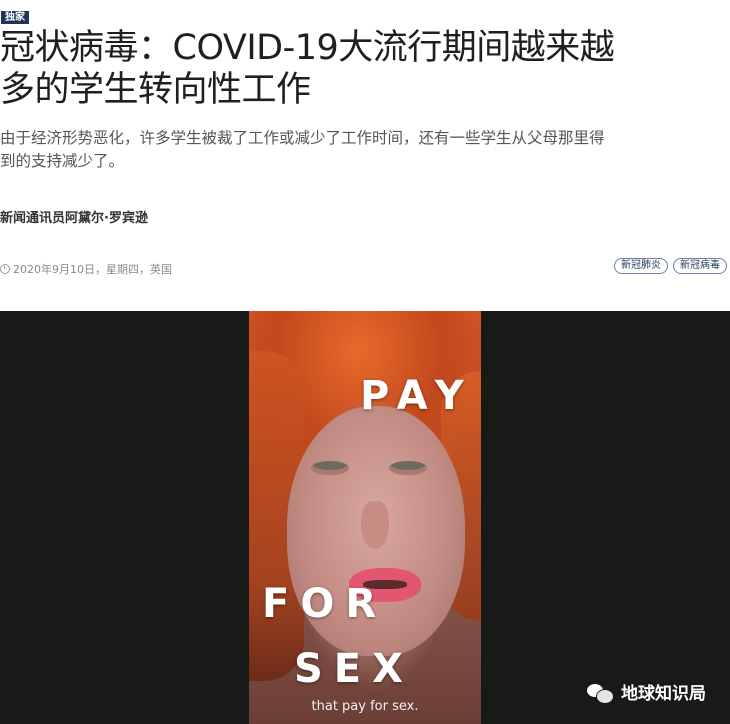 The image size is (730, 724). What do you see at coordinates (600, 693) in the screenshot?
I see `wechat-icon` at bounding box center [600, 693].